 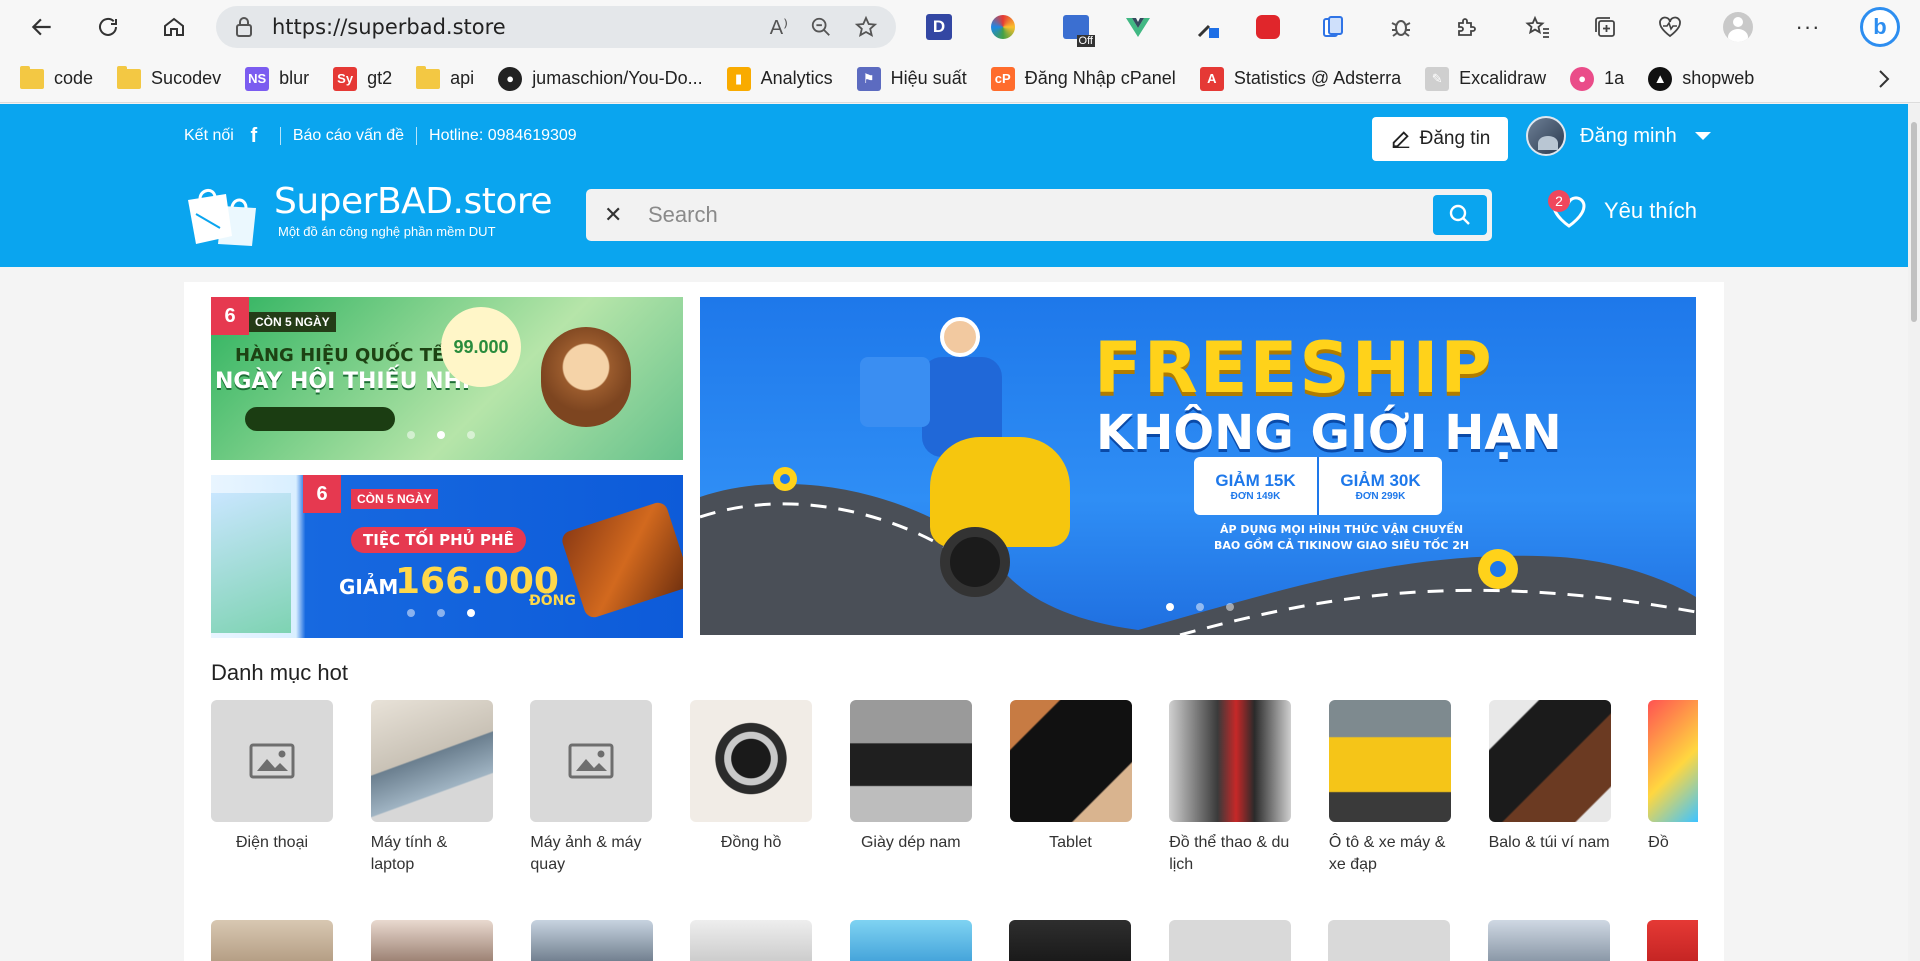 I want to click on bookmark-item: ▮ Analytics, so click(x=779, y=78).